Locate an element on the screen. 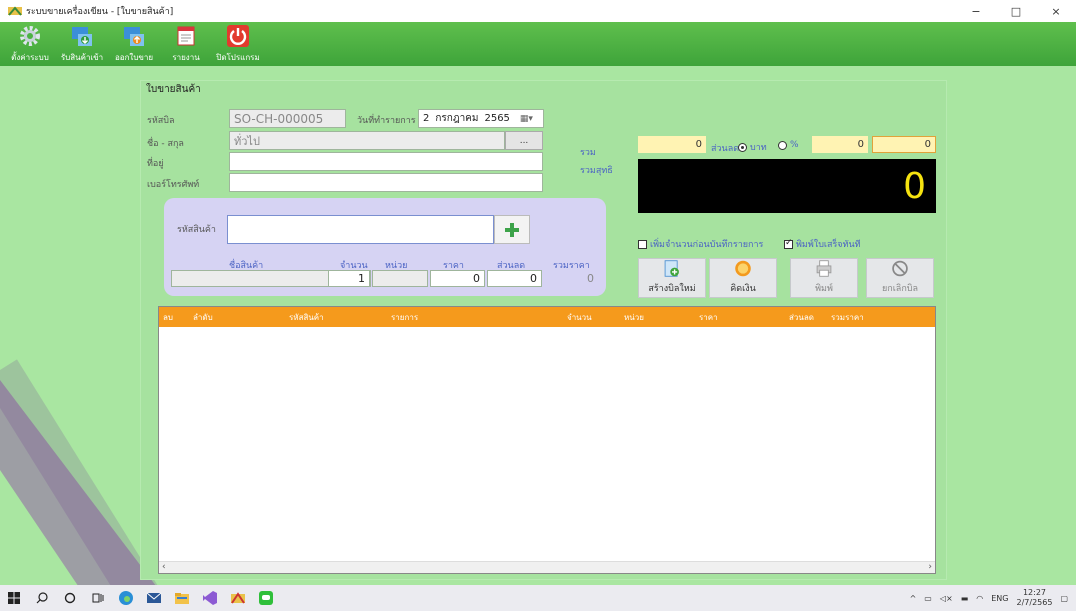  language-indicator: ENG is located at coordinates (999, 598).